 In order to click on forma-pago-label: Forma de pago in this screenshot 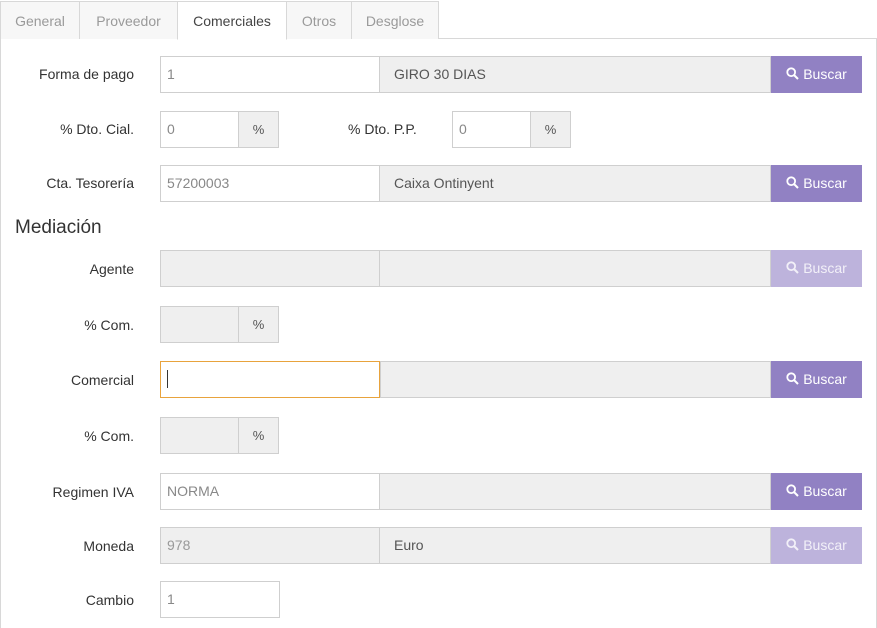, I will do `click(86, 74)`.